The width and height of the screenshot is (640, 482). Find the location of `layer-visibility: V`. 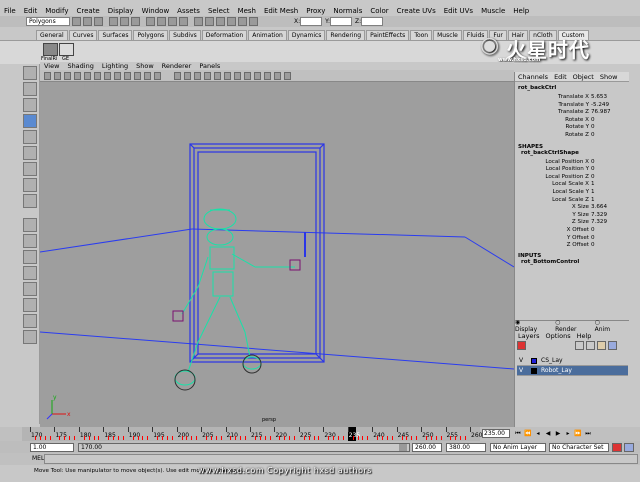

layer-visibility: V is located at coordinates (521, 370).